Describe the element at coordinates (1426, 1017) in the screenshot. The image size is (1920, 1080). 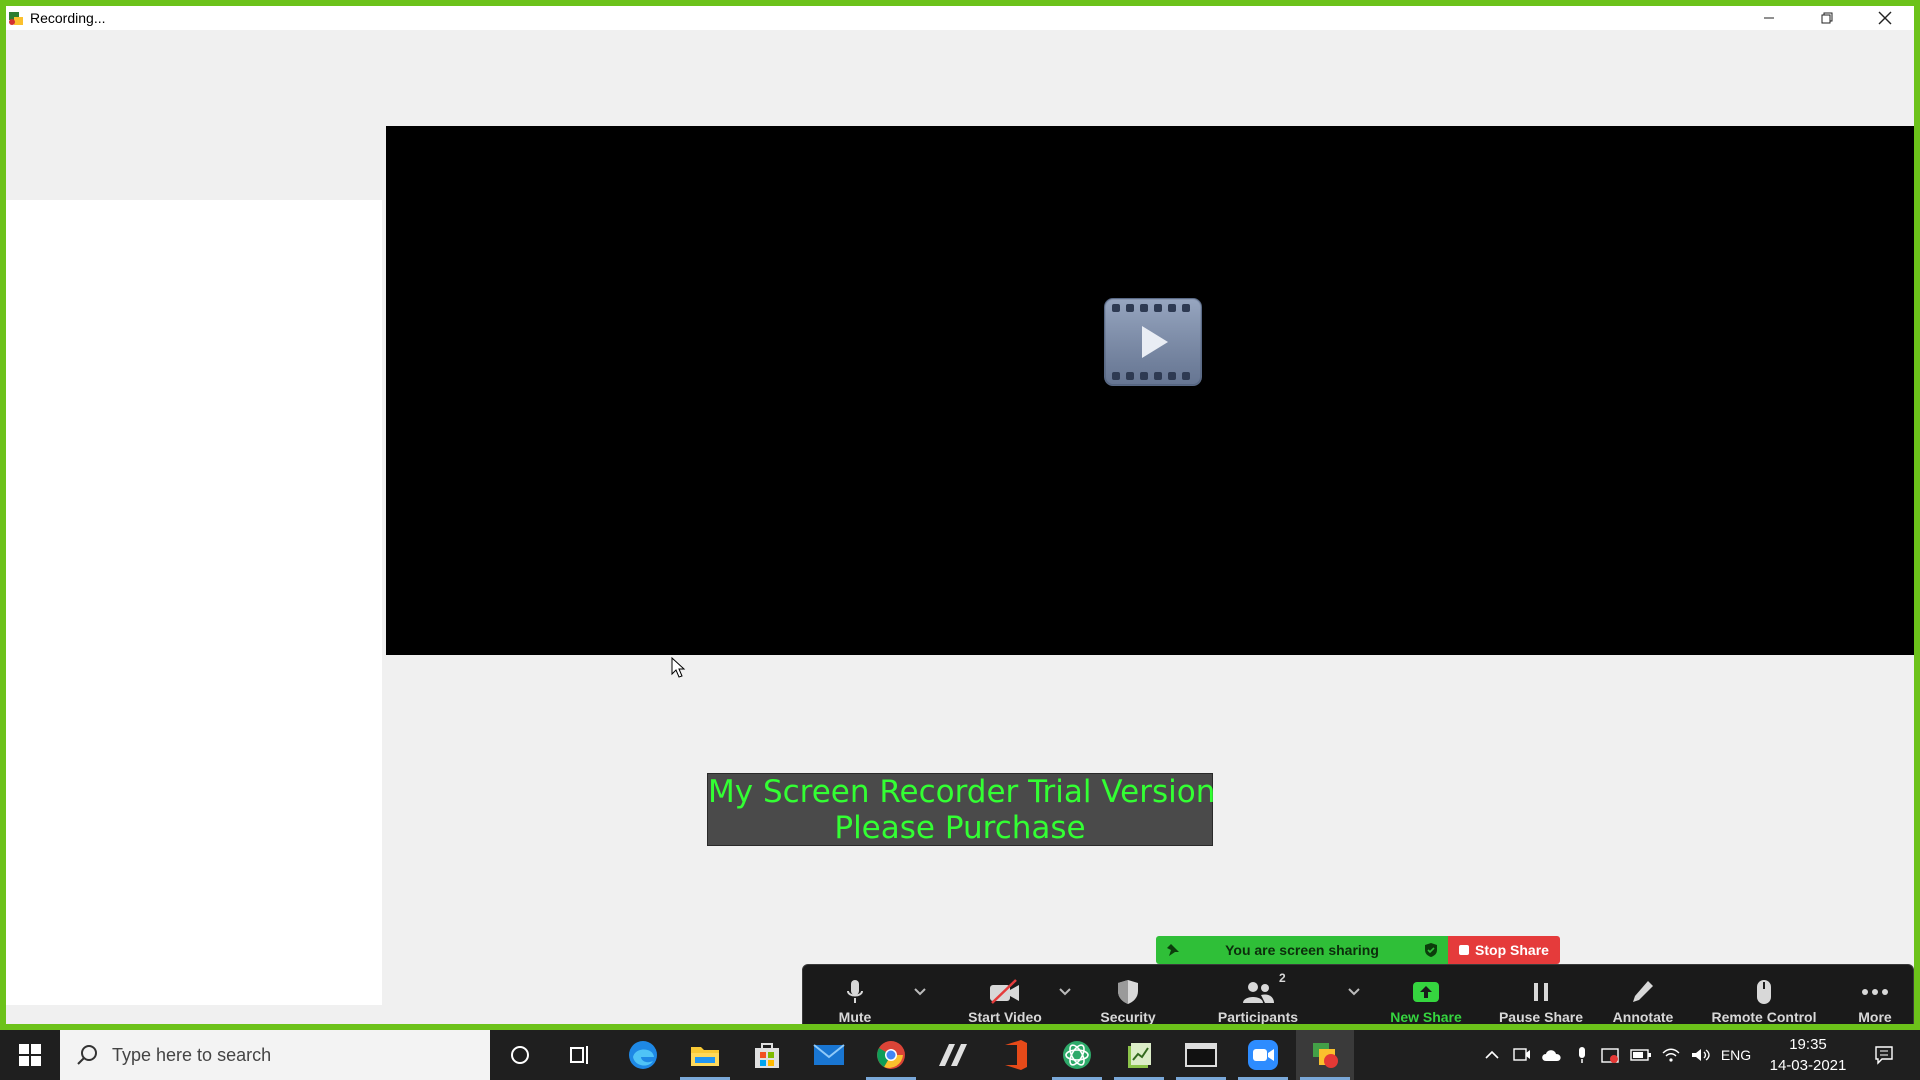
I see `new-share-label: New Share` at that location.